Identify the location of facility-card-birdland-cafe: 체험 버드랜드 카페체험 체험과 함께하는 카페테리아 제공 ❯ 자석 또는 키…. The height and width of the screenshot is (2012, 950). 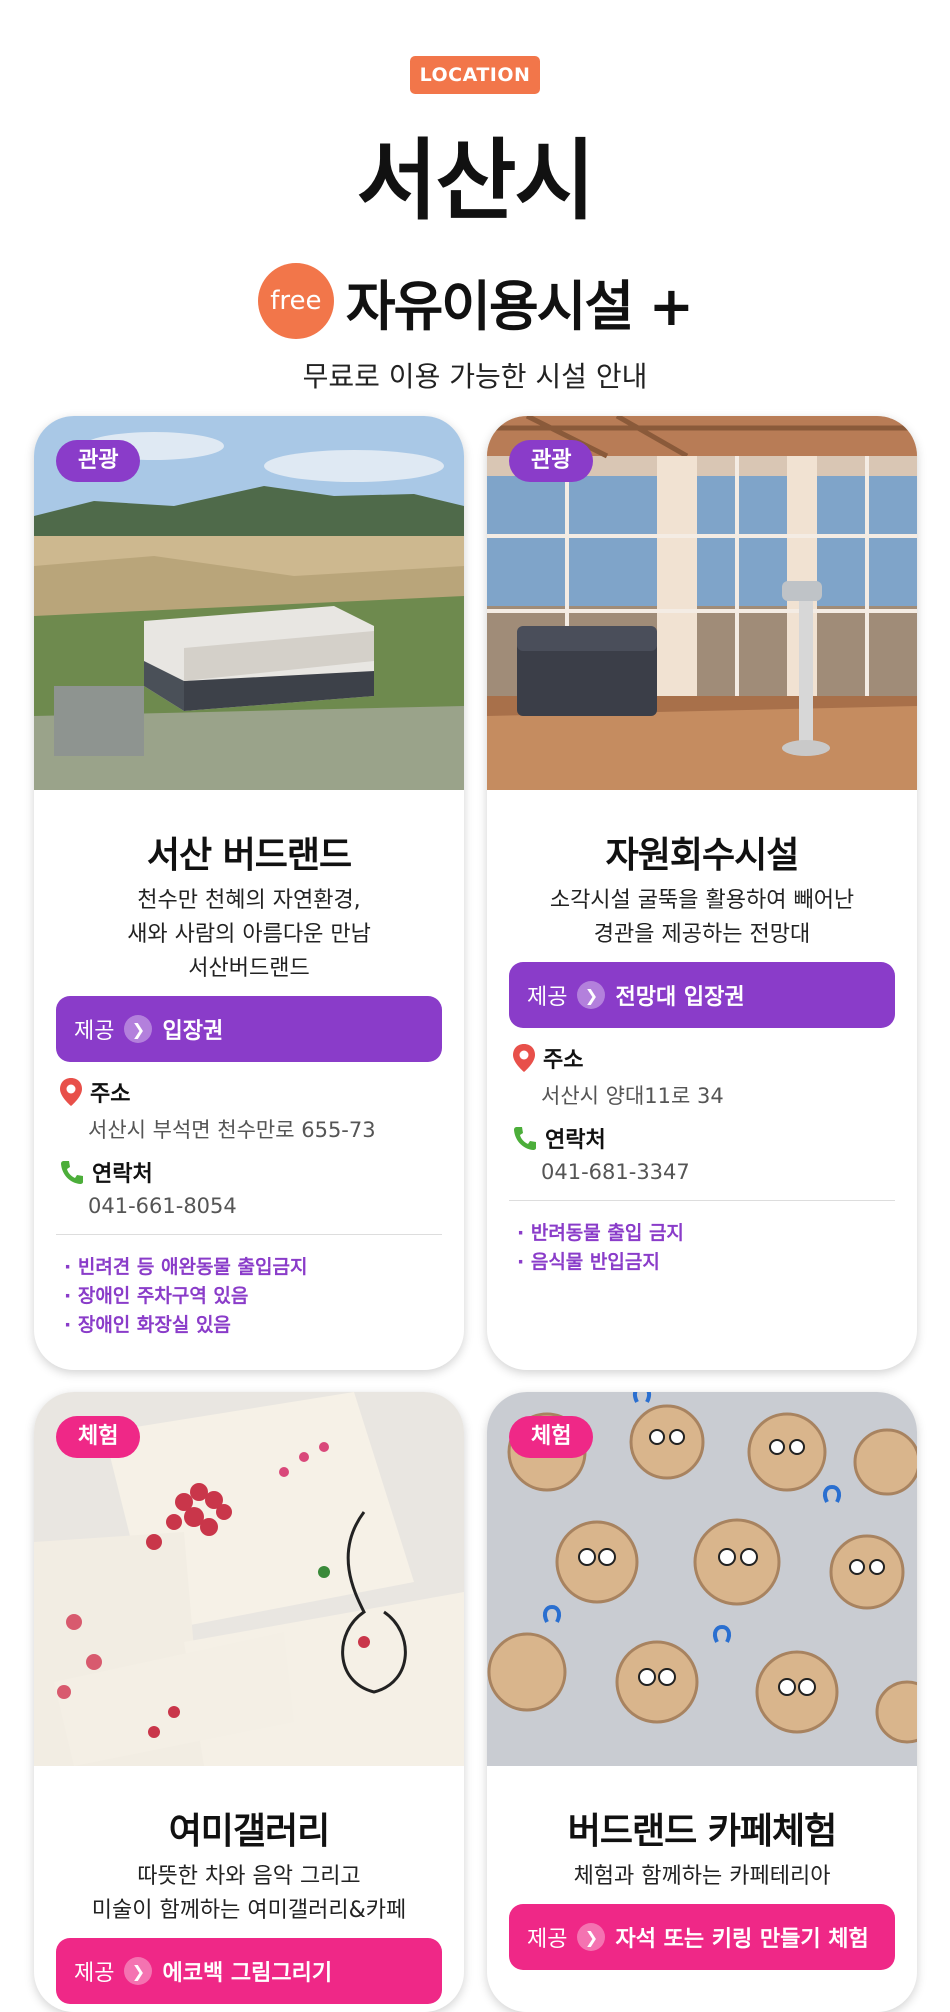
(702, 1702).